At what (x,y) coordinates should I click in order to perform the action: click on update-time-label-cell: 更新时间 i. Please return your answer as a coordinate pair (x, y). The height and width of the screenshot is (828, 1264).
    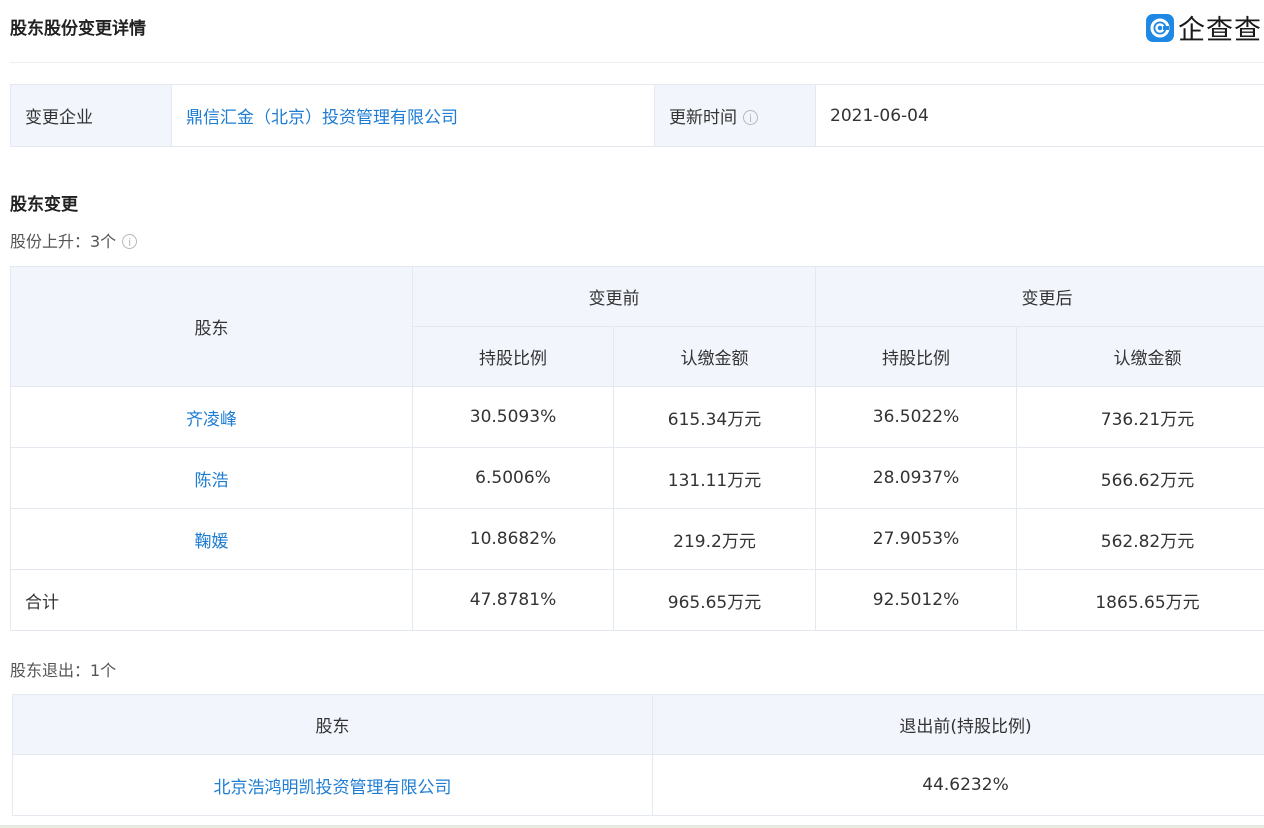
    Looking at the image, I should click on (735, 115).